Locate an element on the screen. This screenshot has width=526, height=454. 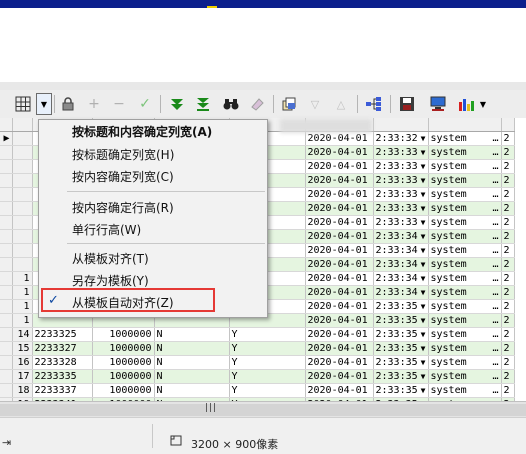
chart-dropdown-icon: ▼ is located at coordinates (483, 104).